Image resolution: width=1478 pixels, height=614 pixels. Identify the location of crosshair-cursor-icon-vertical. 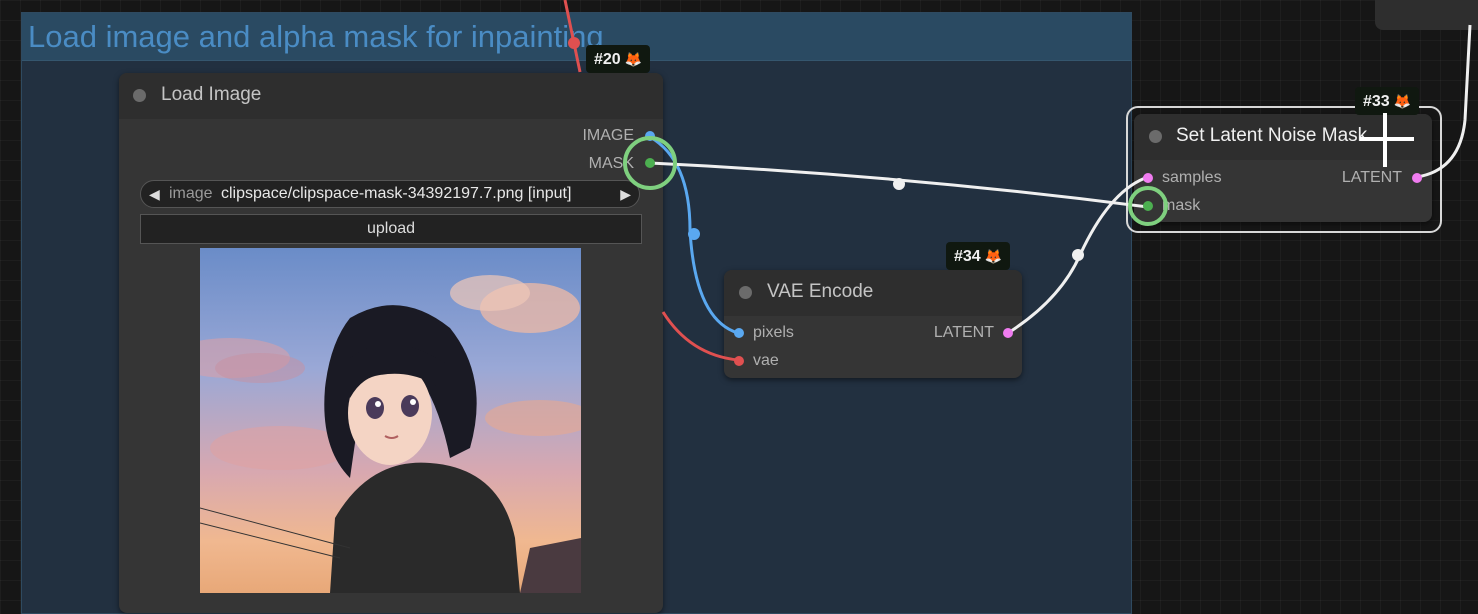
(1385, 140).